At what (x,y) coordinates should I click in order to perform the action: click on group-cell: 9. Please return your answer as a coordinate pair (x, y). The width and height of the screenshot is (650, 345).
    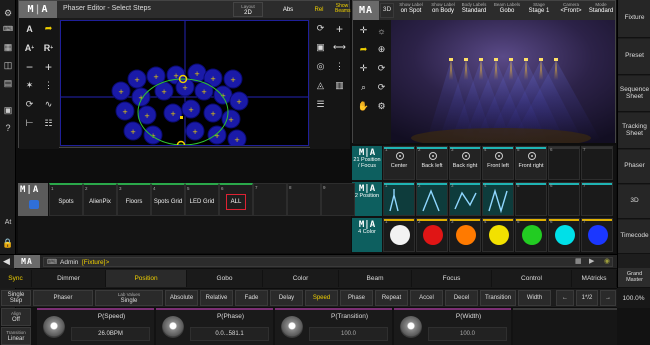
    Looking at the image, I should click on (338, 199).